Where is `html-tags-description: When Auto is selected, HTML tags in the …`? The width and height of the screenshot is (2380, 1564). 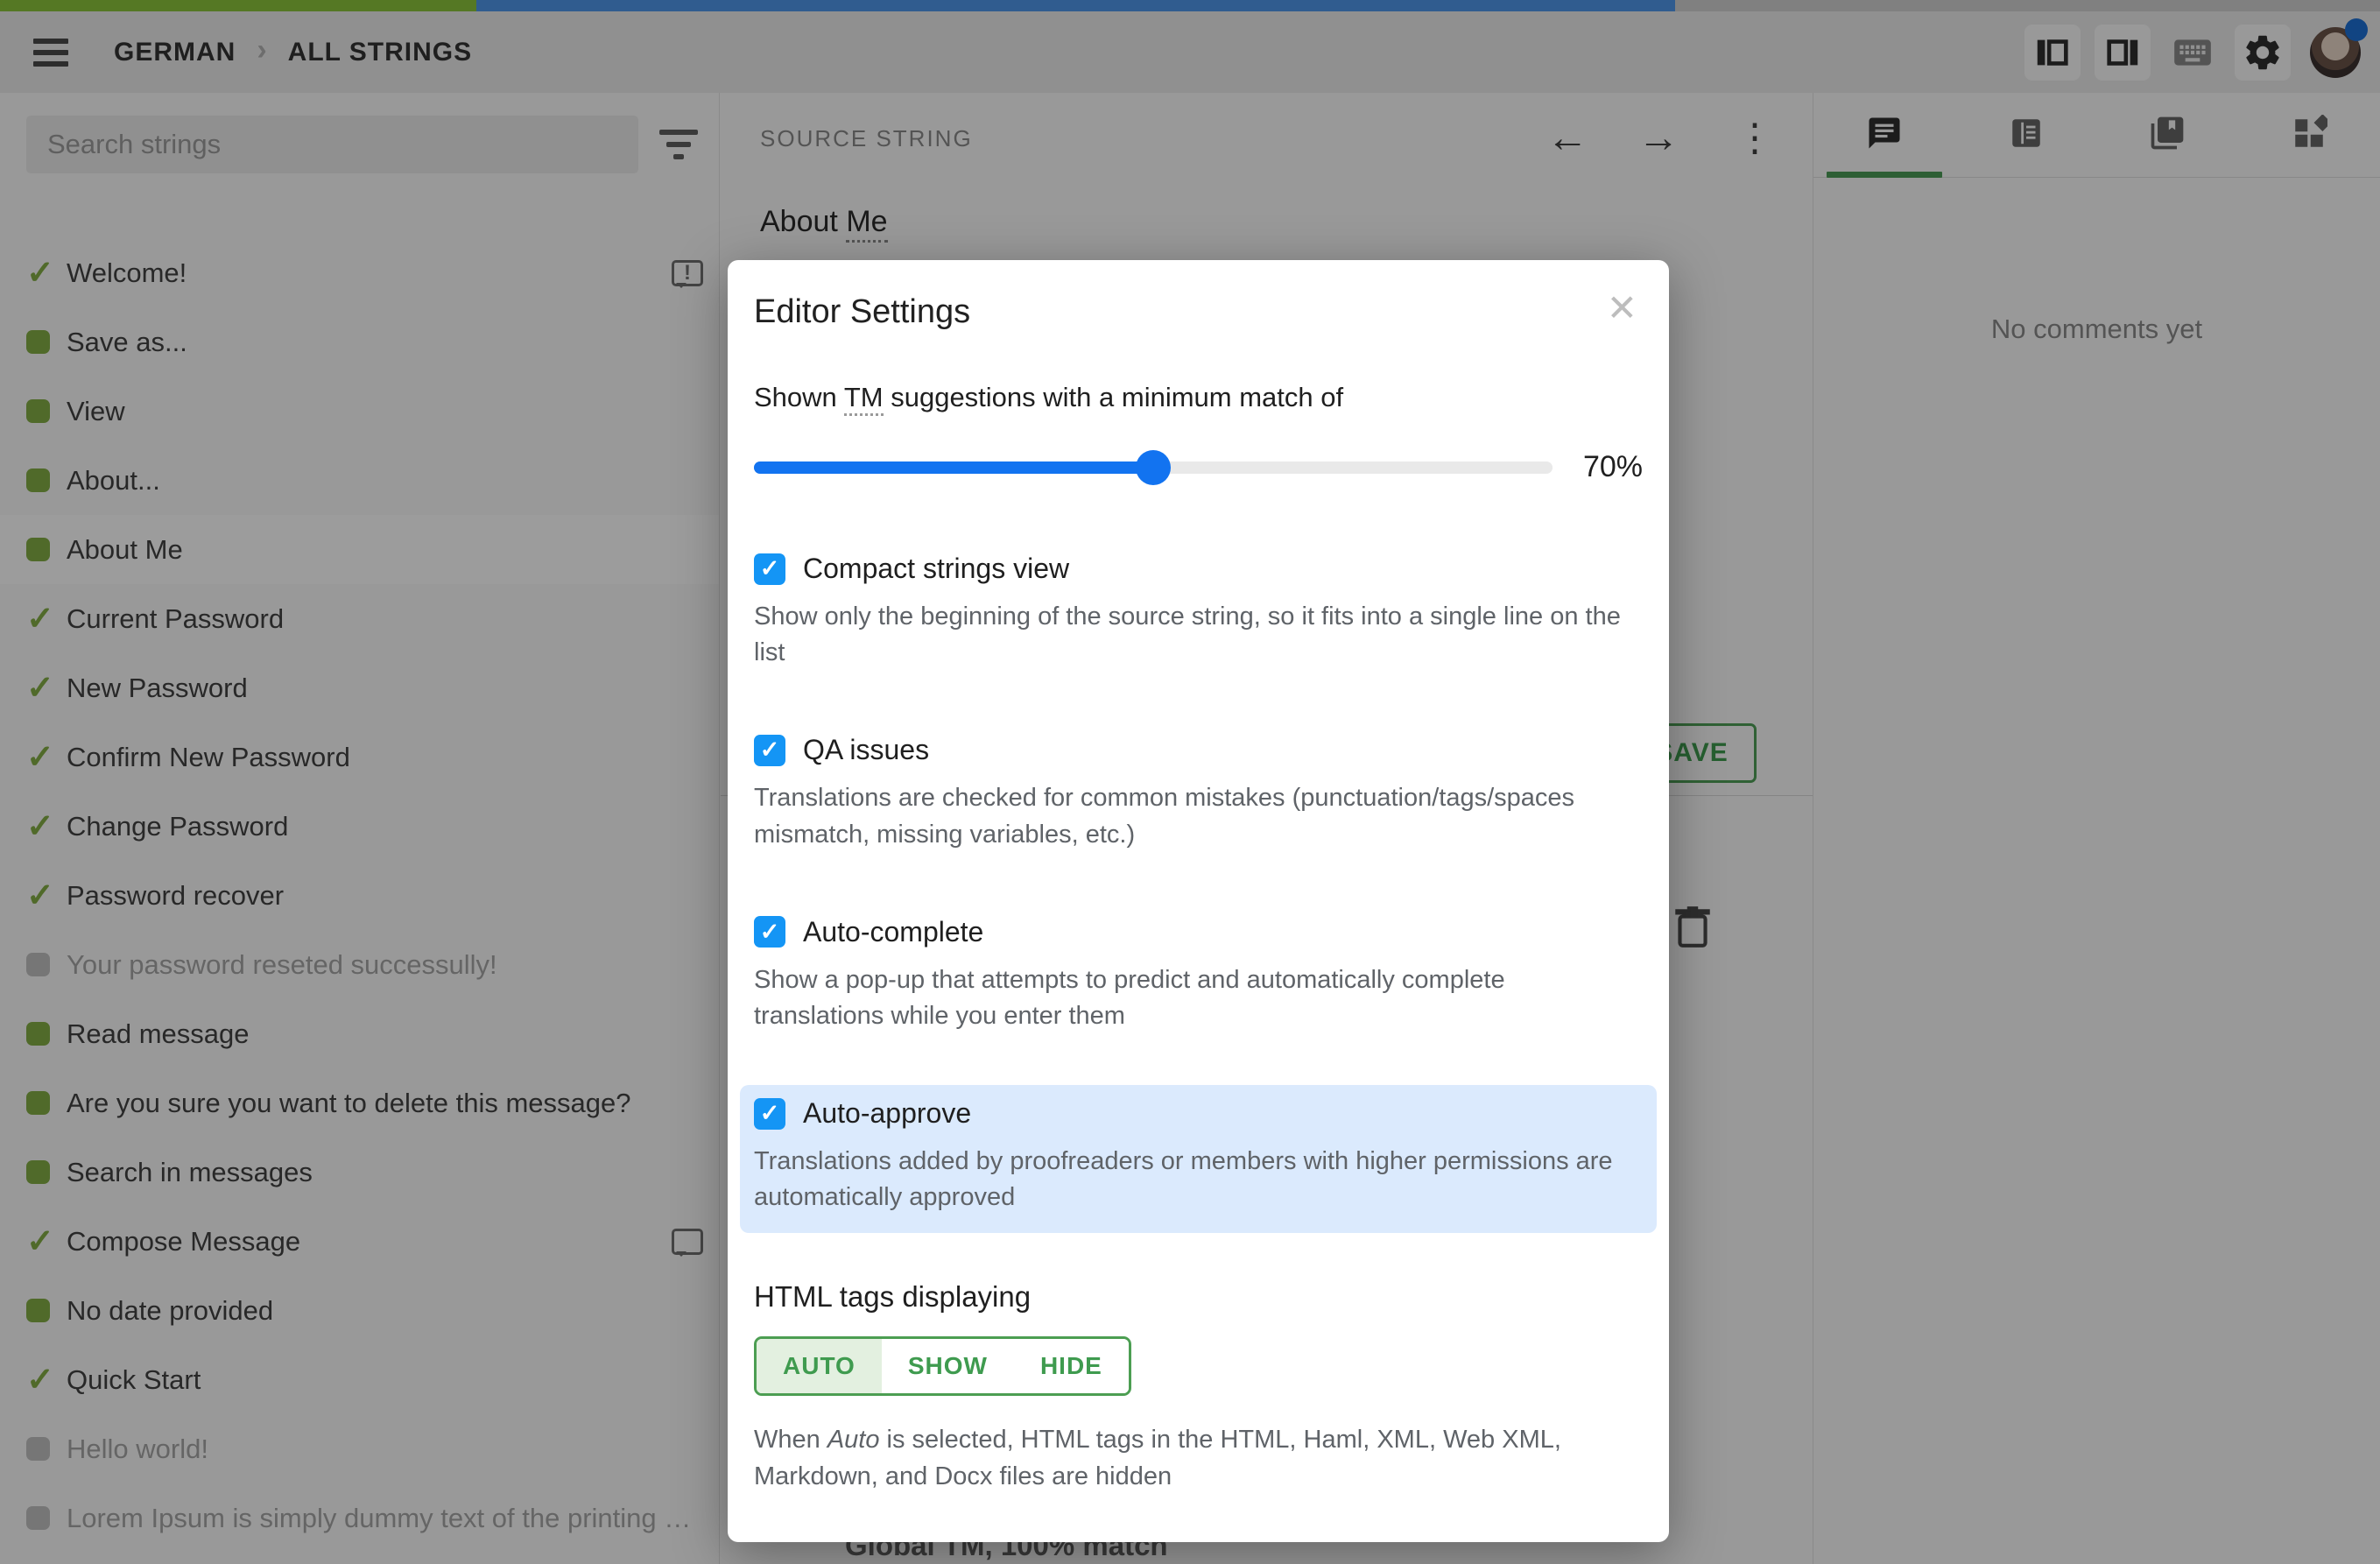 html-tags-description: When Auto is selected, HTML tags in the … is located at coordinates (1157, 1458).